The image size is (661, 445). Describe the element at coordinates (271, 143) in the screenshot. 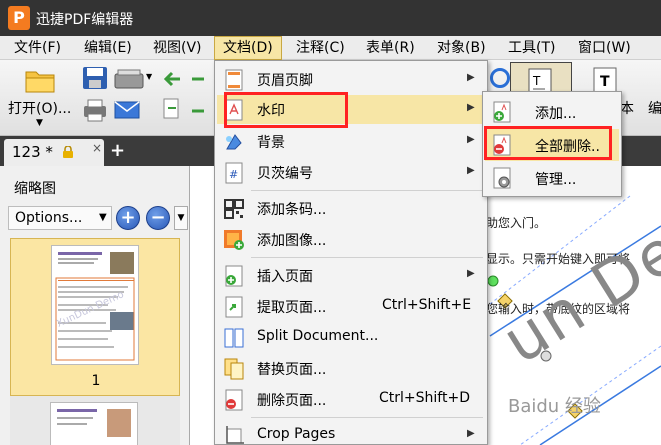

I see `menu-item-label: 背景` at that location.